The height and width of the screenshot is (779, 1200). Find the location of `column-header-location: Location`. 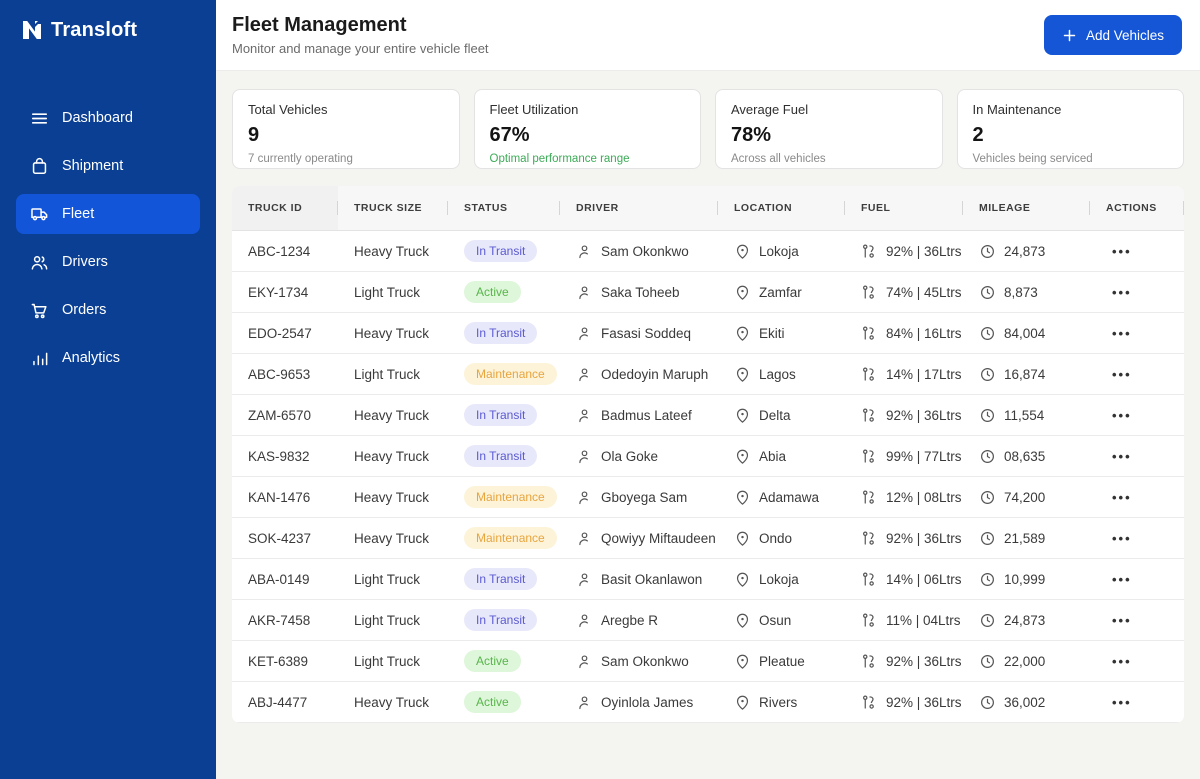

column-header-location: Location is located at coordinates (781, 208).